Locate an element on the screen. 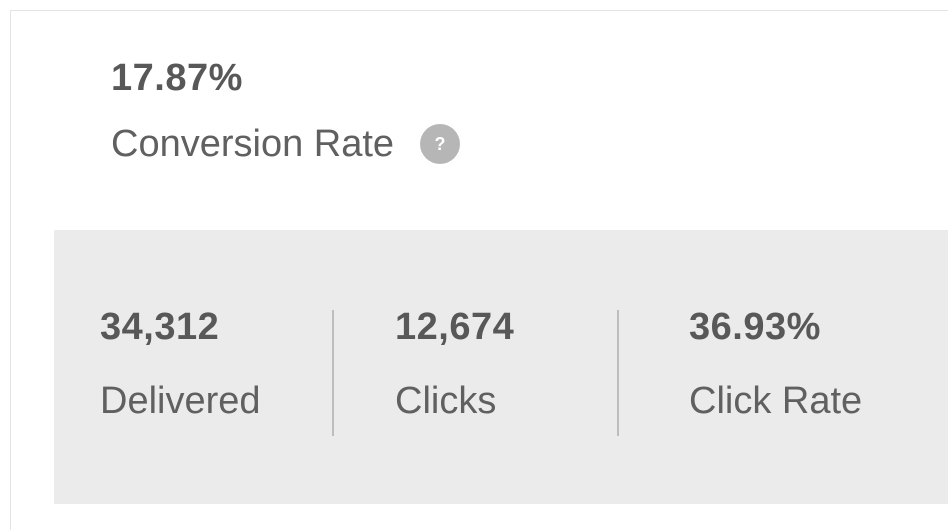 The height and width of the screenshot is (530, 948). click-rate-label: Click Rate is located at coordinates (776, 401).